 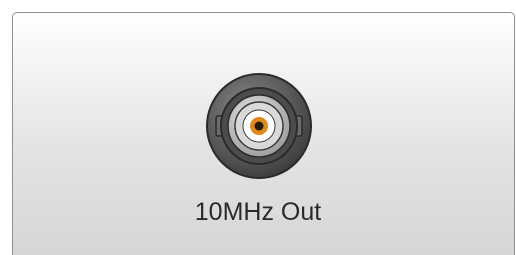 What do you see at coordinates (259, 126) in the screenshot?
I see `bnc-connector-icon` at bounding box center [259, 126].